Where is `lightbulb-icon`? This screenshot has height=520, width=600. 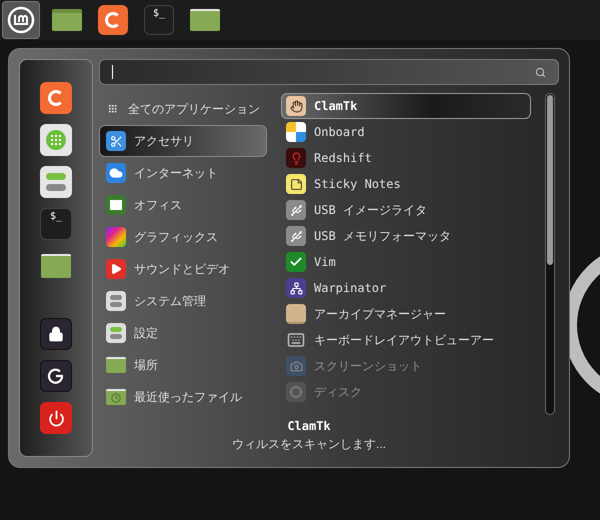 lightbulb-icon is located at coordinates (296, 158).